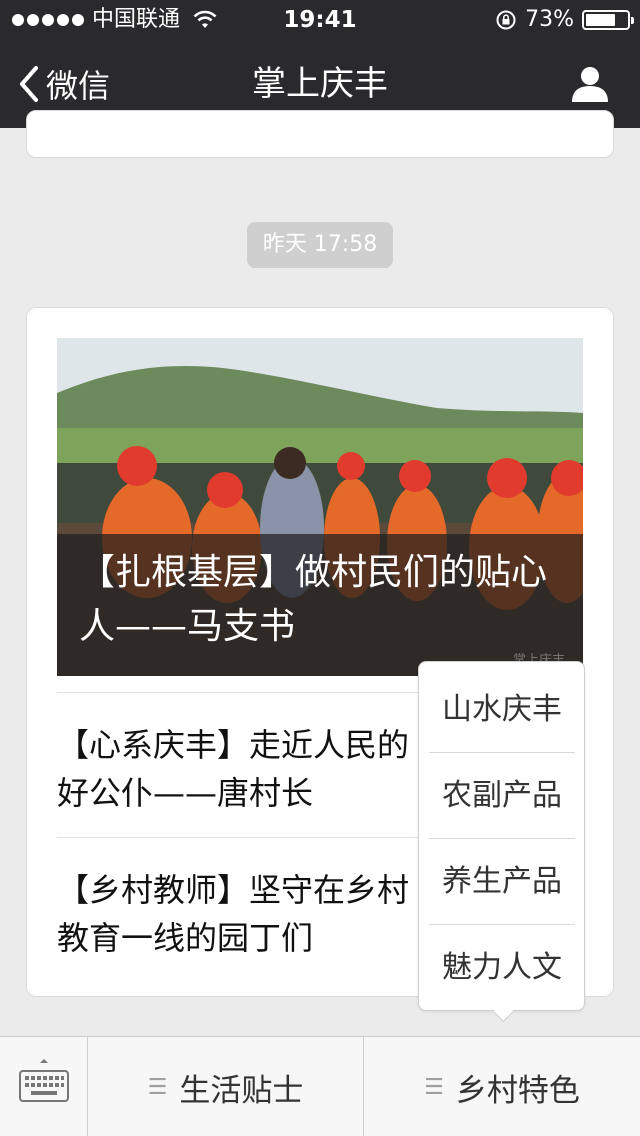 This screenshot has width=640, height=1136. I want to click on menu-tab-life-tips: ☰ 生活贴士, so click(226, 1086).